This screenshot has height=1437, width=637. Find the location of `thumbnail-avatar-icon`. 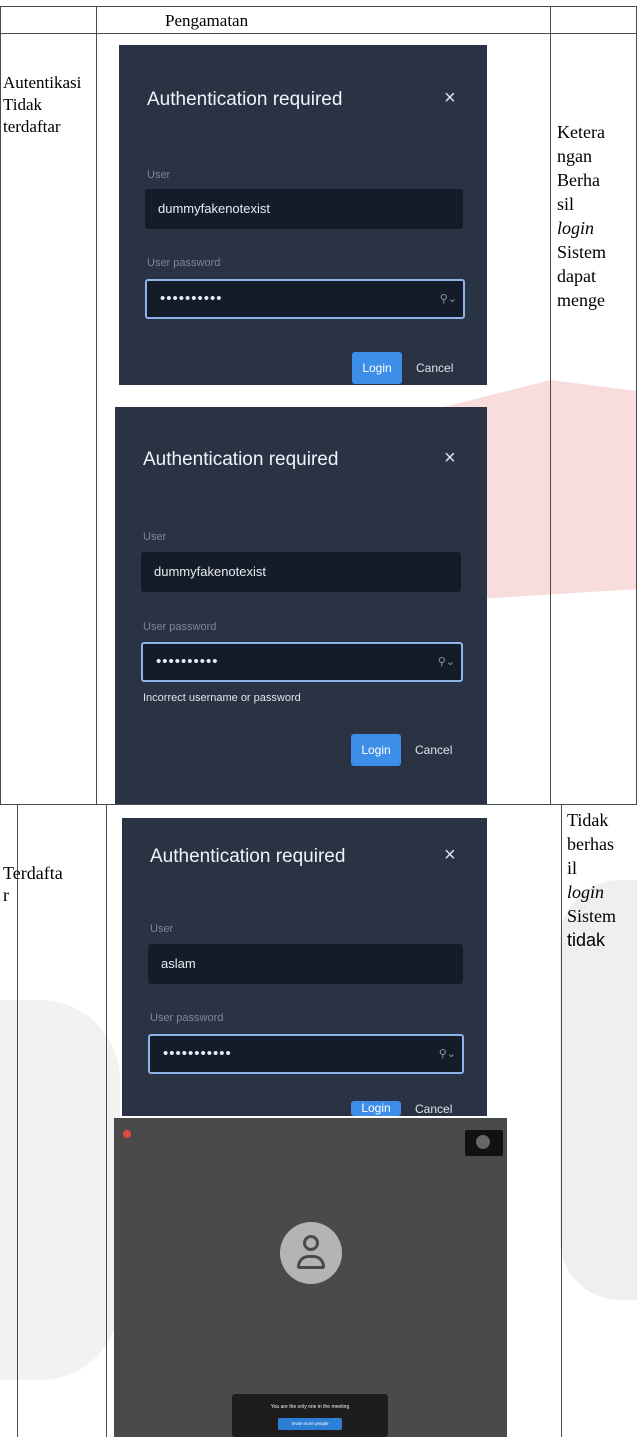

thumbnail-avatar-icon is located at coordinates (483, 1142).